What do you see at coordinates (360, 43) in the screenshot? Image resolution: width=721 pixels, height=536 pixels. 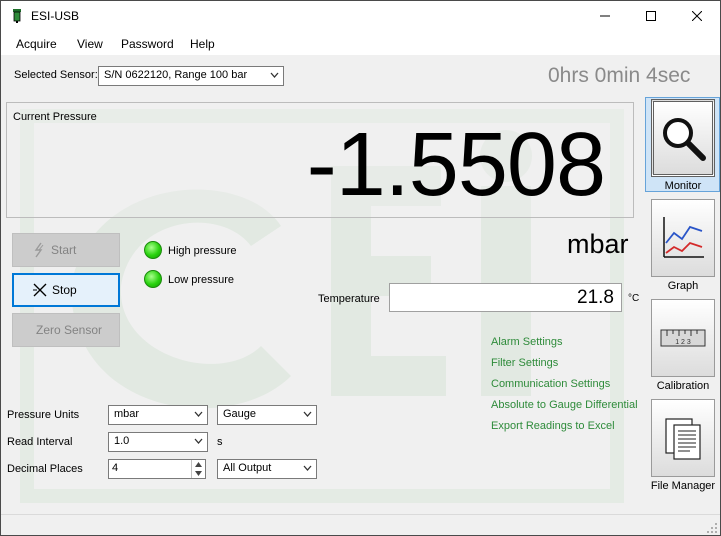 I see `menu-bar: Acquire View Password Help` at bounding box center [360, 43].